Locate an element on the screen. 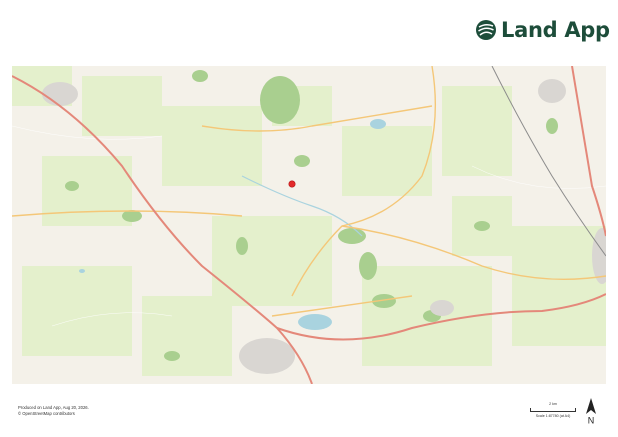 This screenshot has height=437, width=618. north-arrow: N is located at coordinates (591, 411).